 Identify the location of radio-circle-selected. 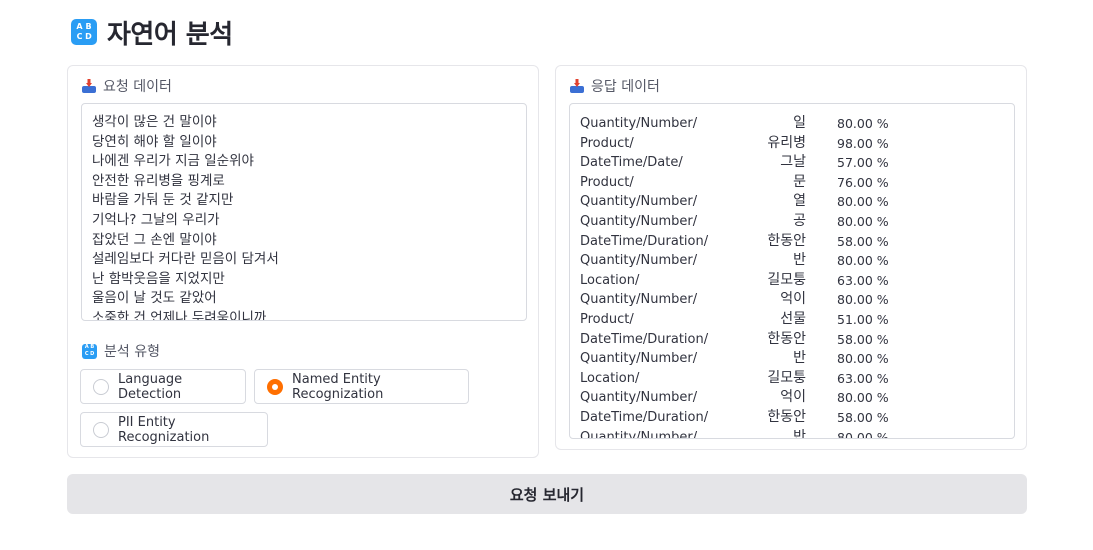
(275, 386).